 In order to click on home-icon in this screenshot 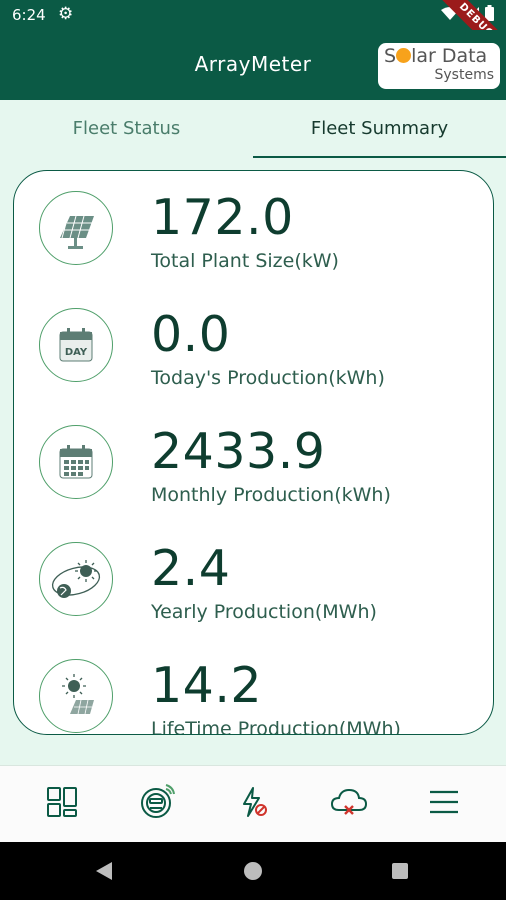, I will do `click(253, 871)`.